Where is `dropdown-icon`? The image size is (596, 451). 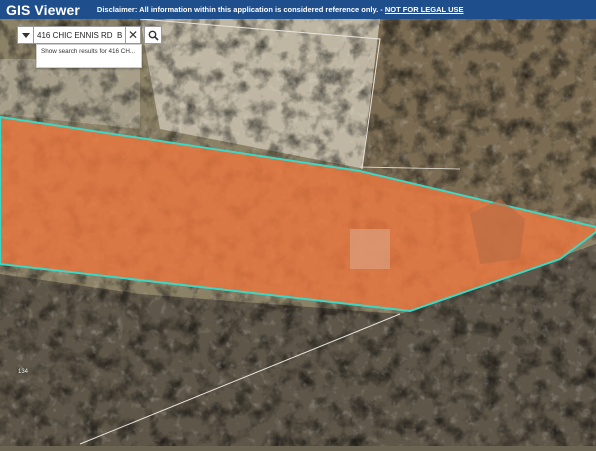
dropdown-icon is located at coordinates (25, 35).